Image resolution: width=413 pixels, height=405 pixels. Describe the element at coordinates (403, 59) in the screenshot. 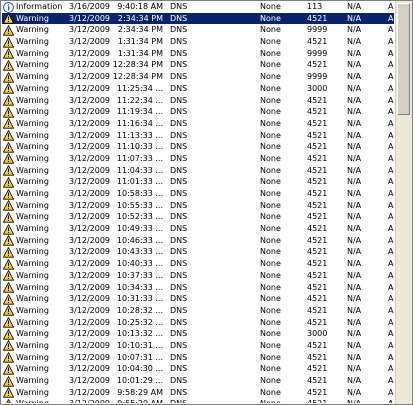

I see `scrollbar-thumb` at that location.